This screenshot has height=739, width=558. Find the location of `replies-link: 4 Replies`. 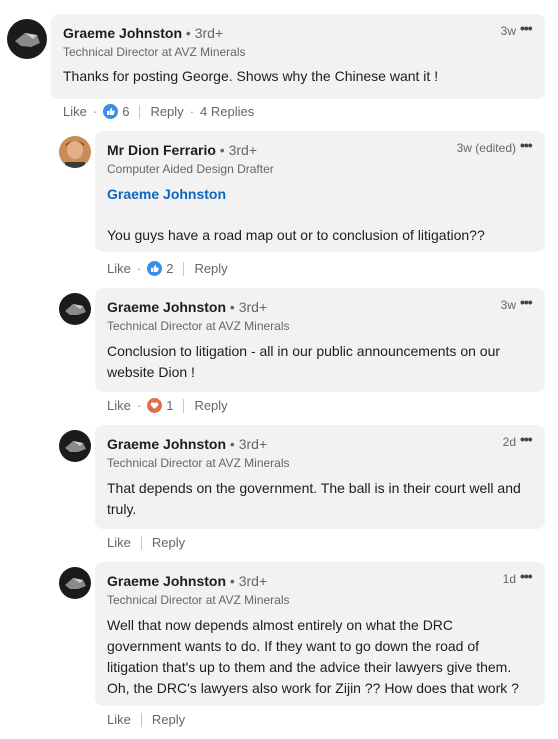

replies-link: 4 Replies is located at coordinates (227, 111).